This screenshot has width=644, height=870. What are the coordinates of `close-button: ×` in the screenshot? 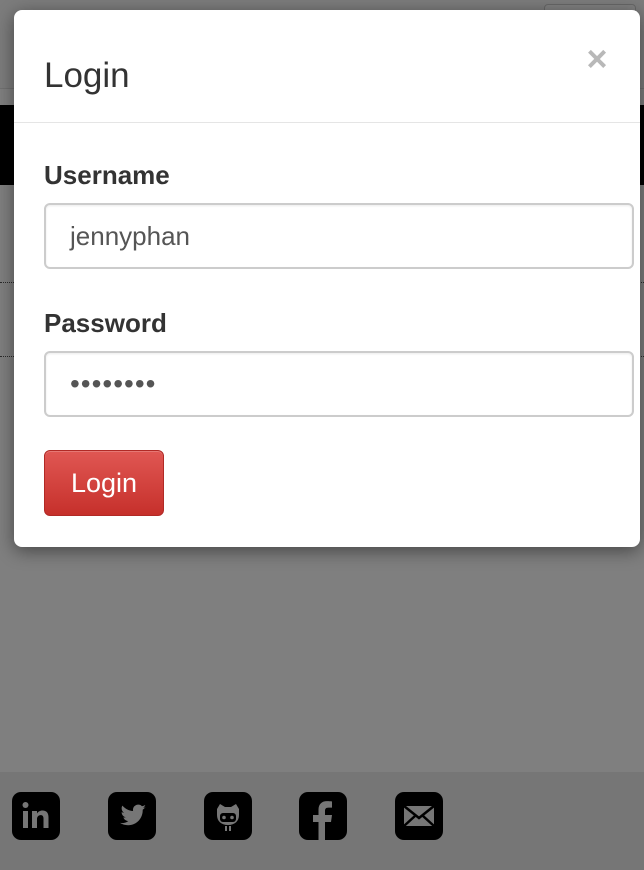 It's located at (597, 59).